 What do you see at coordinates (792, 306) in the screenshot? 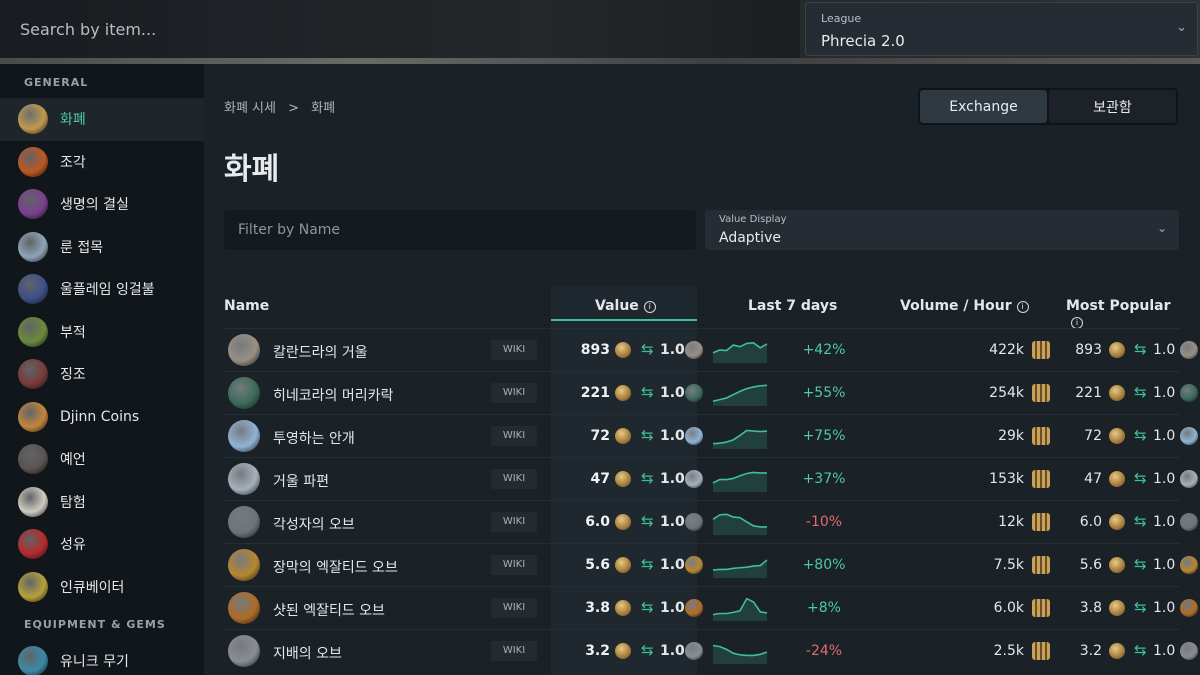
I see `header-last7: Last 7 days` at bounding box center [792, 306].